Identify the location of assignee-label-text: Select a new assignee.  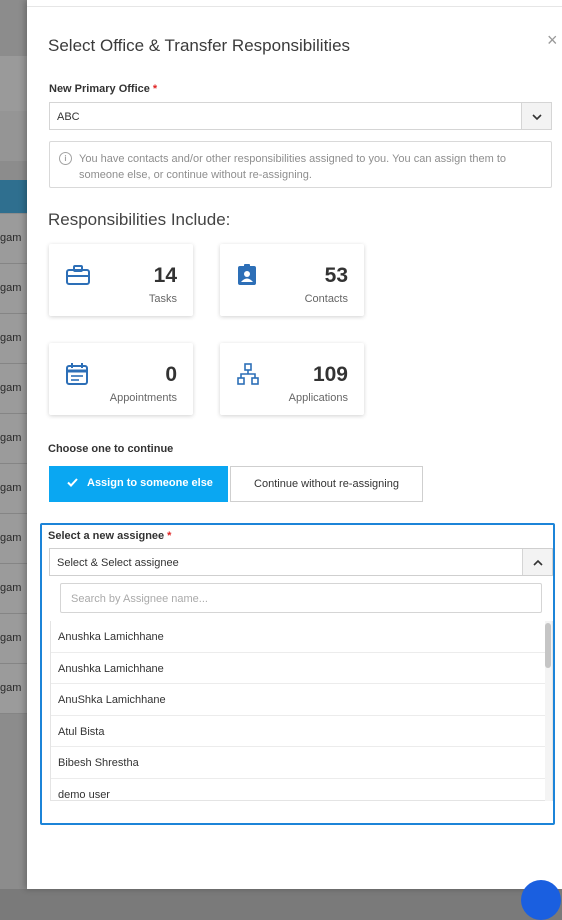
(106, 536).